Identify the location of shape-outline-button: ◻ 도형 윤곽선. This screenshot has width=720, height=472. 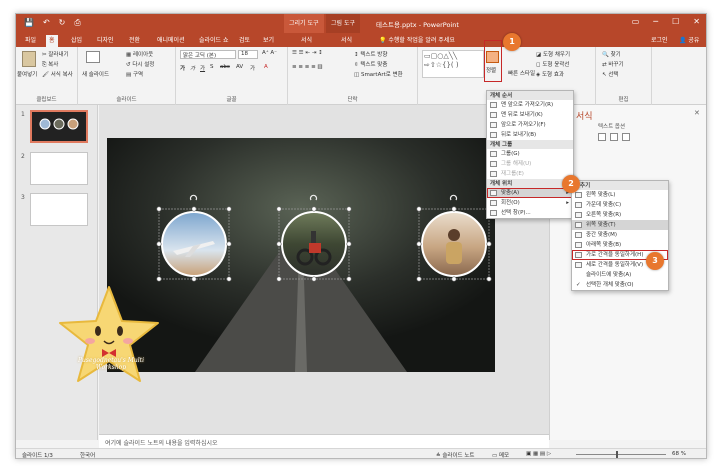
(552, 64).